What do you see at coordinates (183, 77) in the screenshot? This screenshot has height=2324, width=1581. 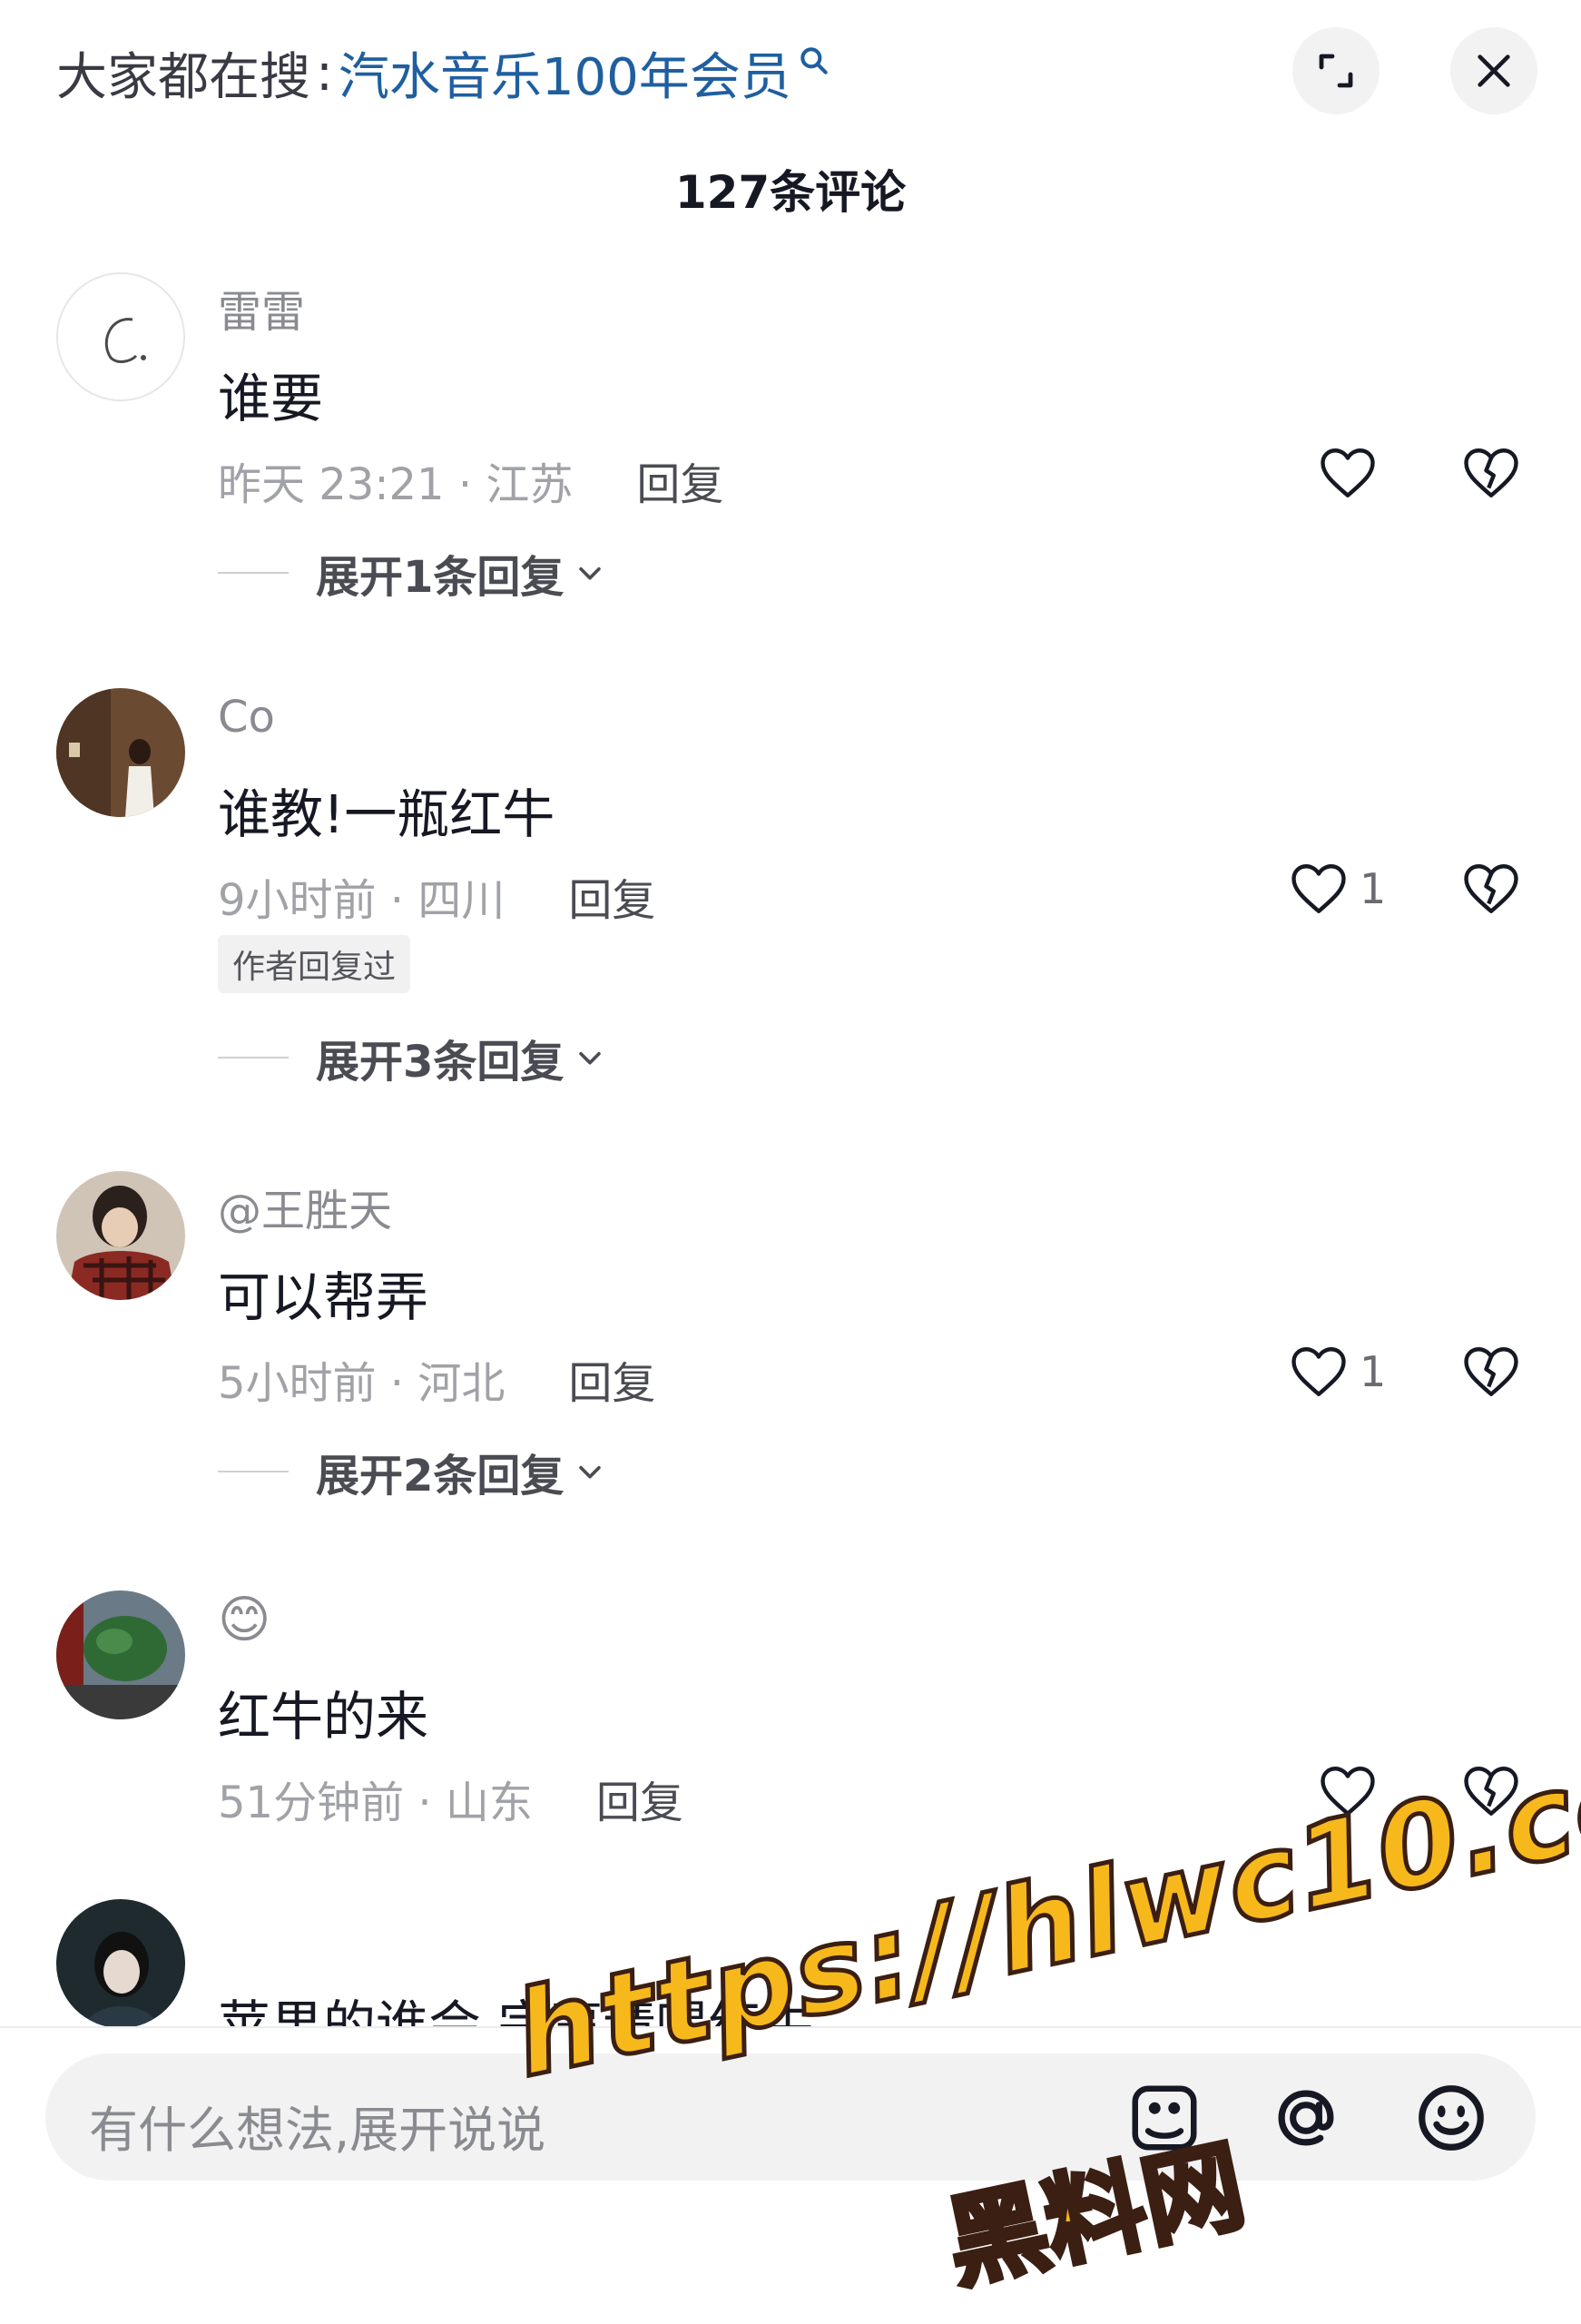 I see `search-hint-prefix: 大家都在搜` at bounding box center [183, 77].